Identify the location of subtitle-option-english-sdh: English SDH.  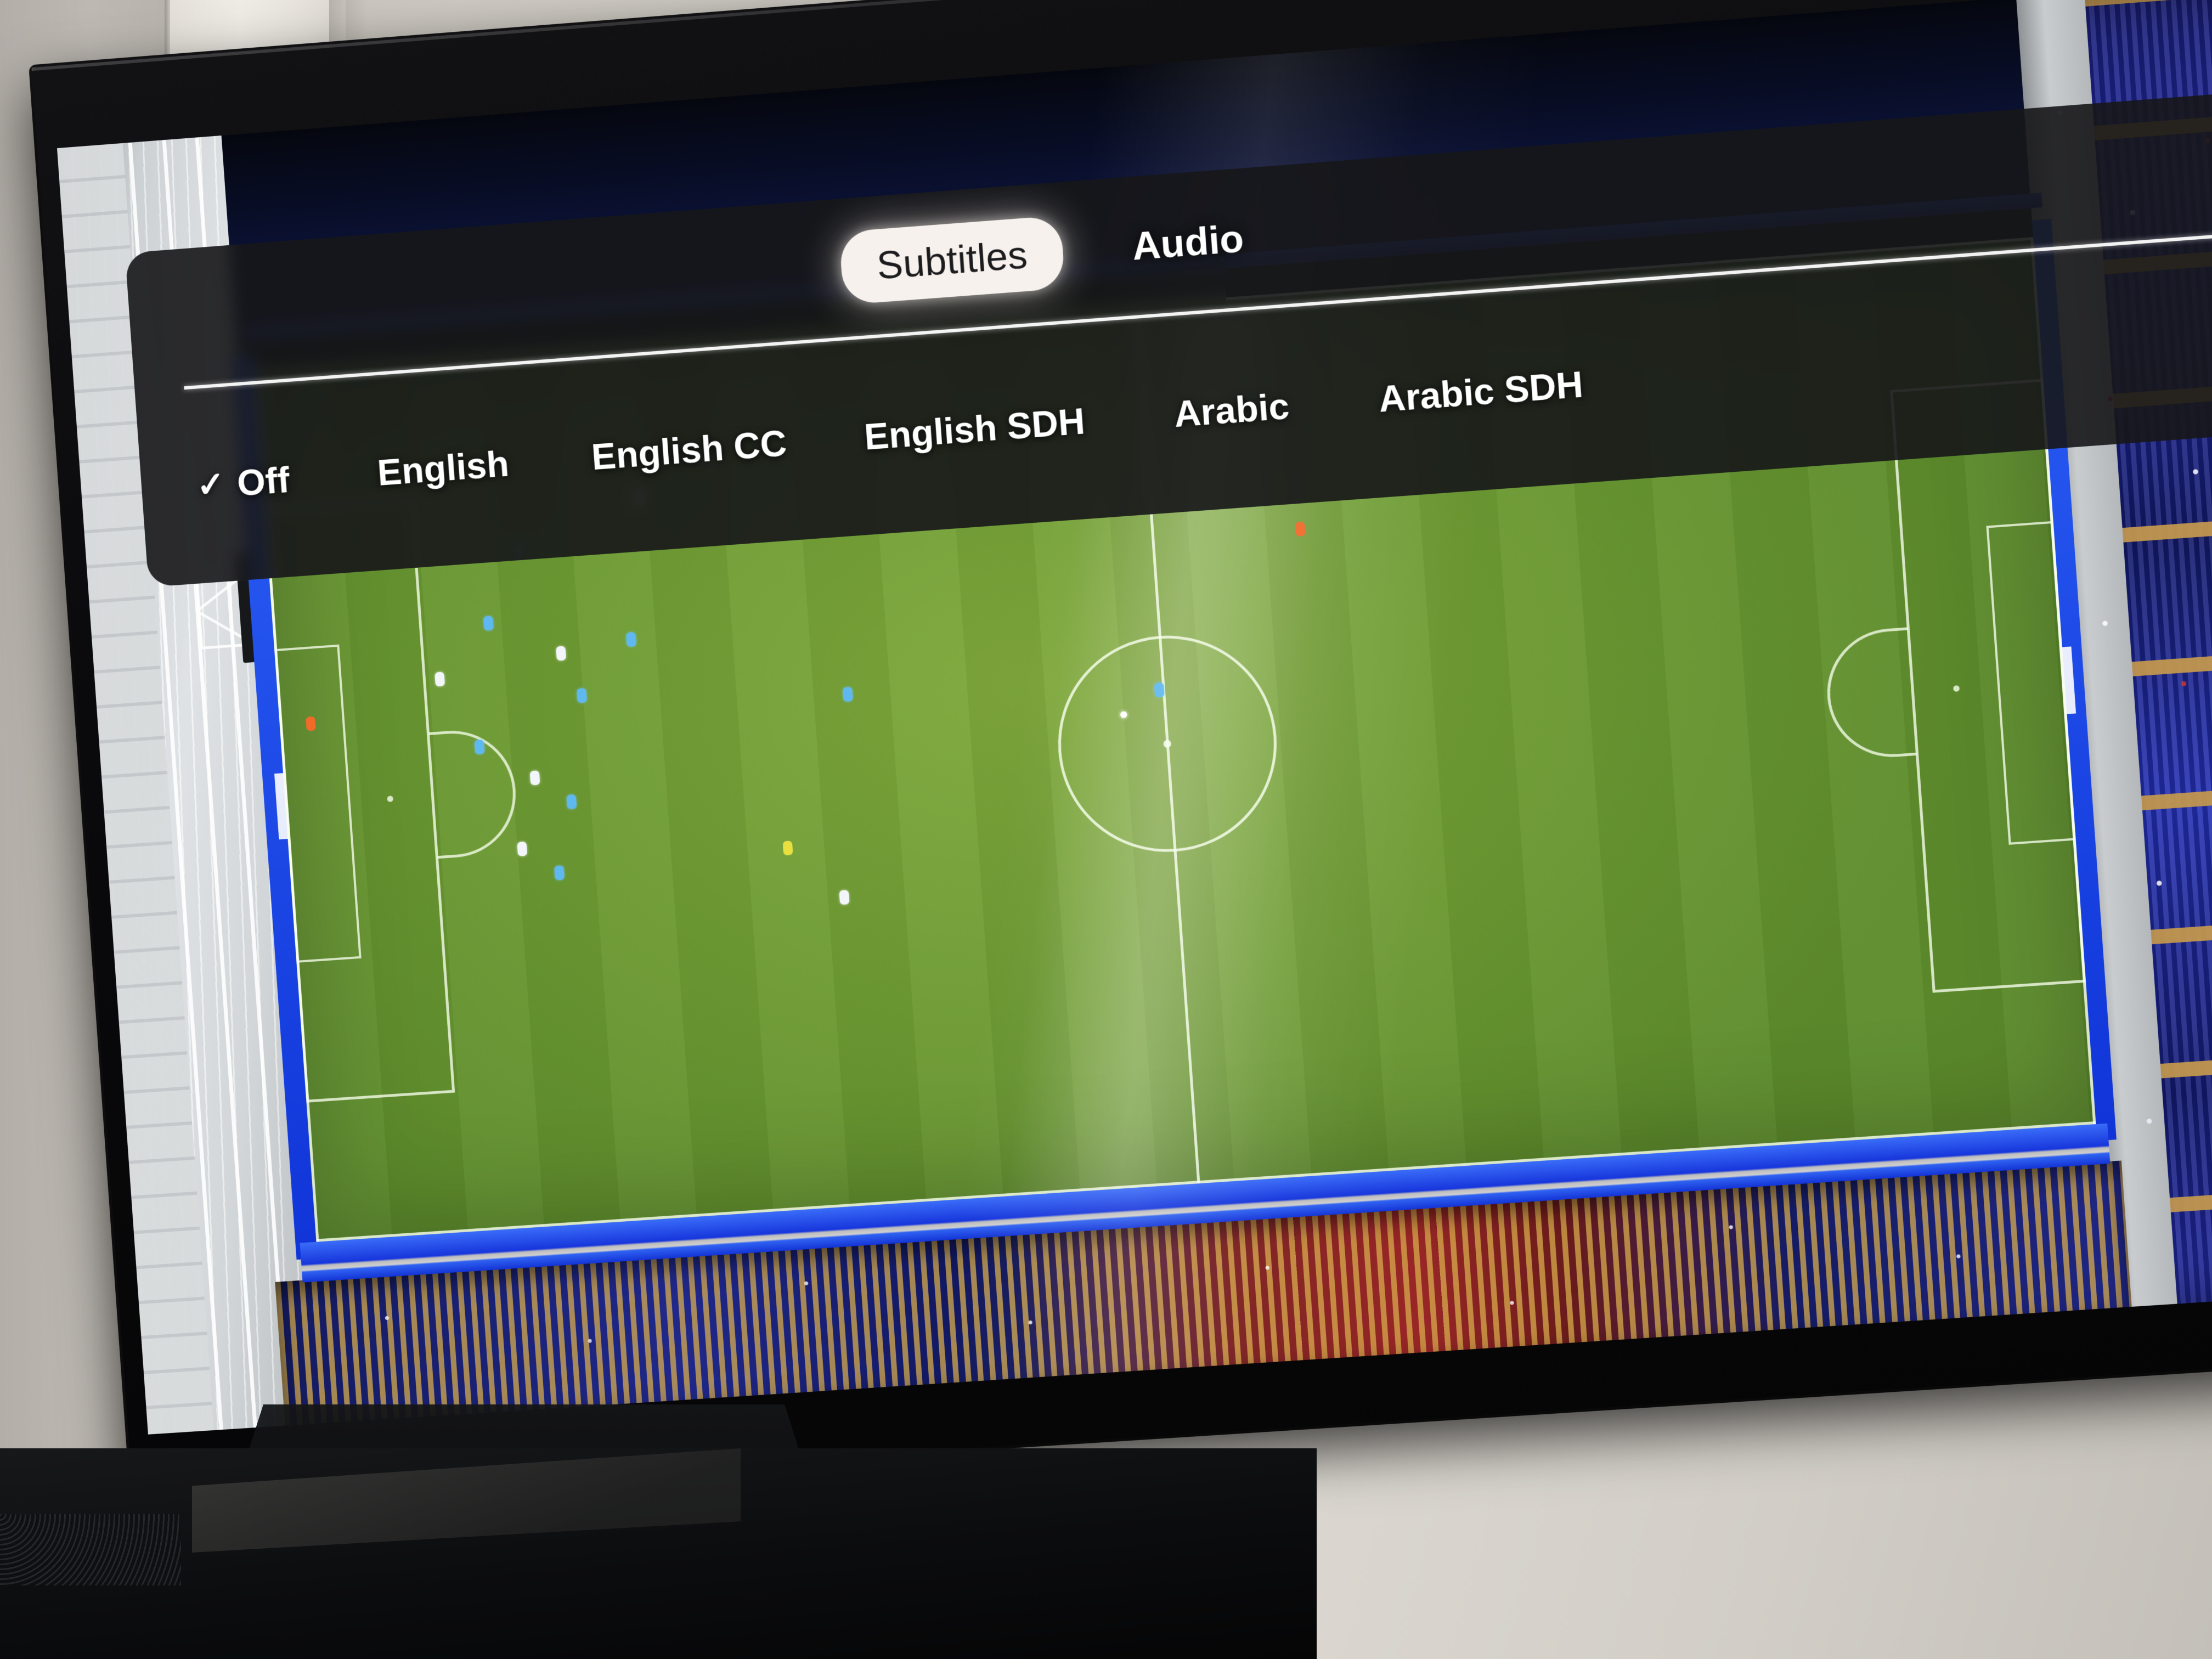
(974, 429).